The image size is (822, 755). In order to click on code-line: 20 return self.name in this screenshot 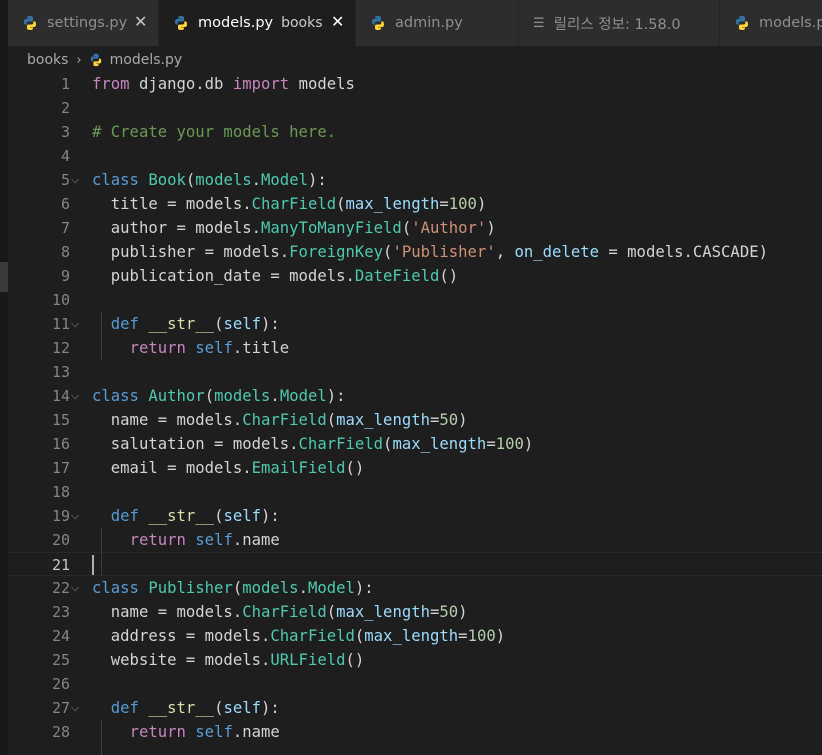, I will do `click(415, 540)`.